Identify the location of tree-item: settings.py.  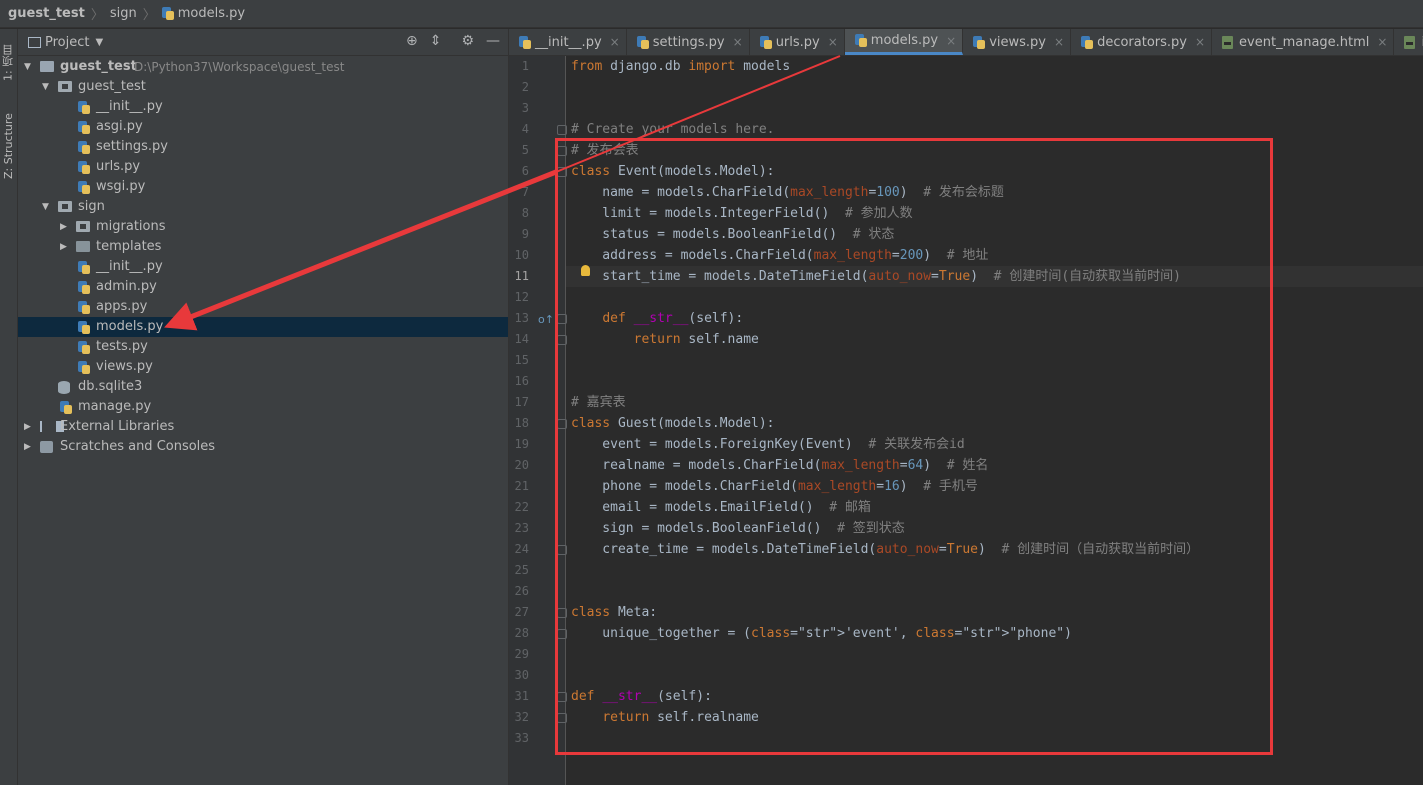
(263, 147).